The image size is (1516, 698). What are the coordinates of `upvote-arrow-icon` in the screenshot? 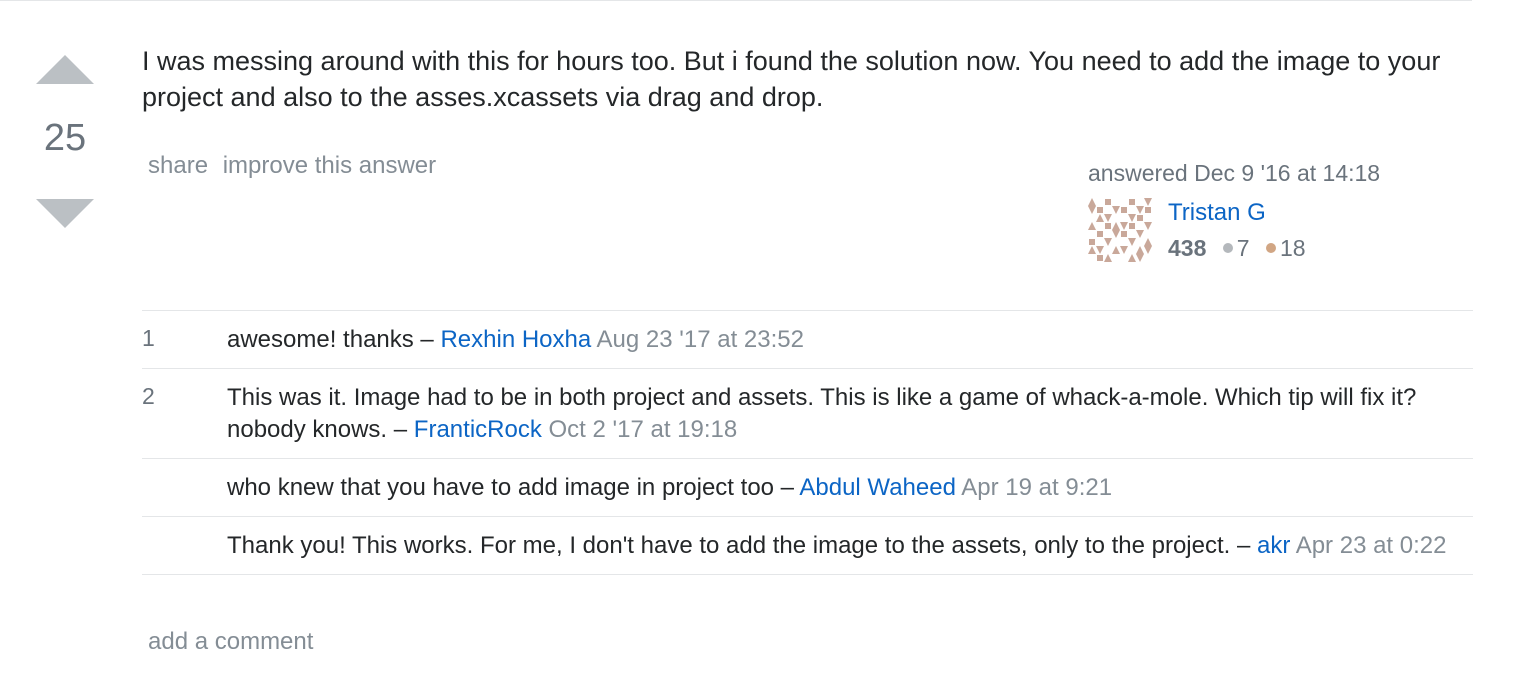 It's located at (65, 69).